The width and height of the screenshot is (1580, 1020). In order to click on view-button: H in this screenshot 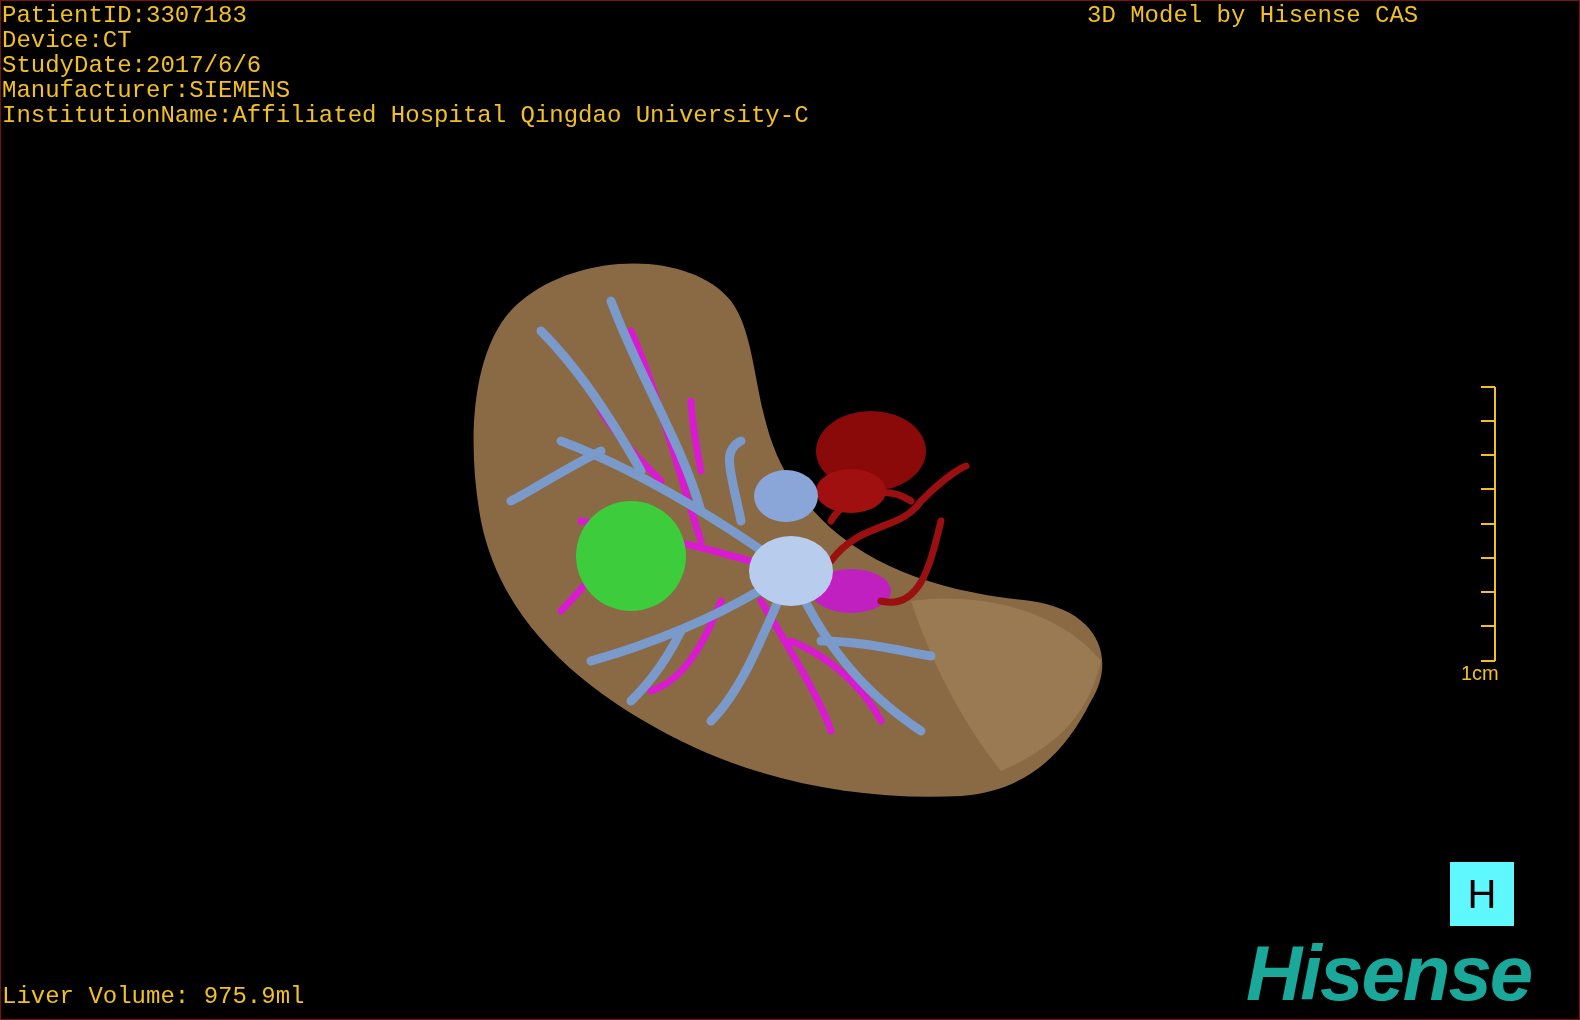, I will do `click(1482, 894)`.